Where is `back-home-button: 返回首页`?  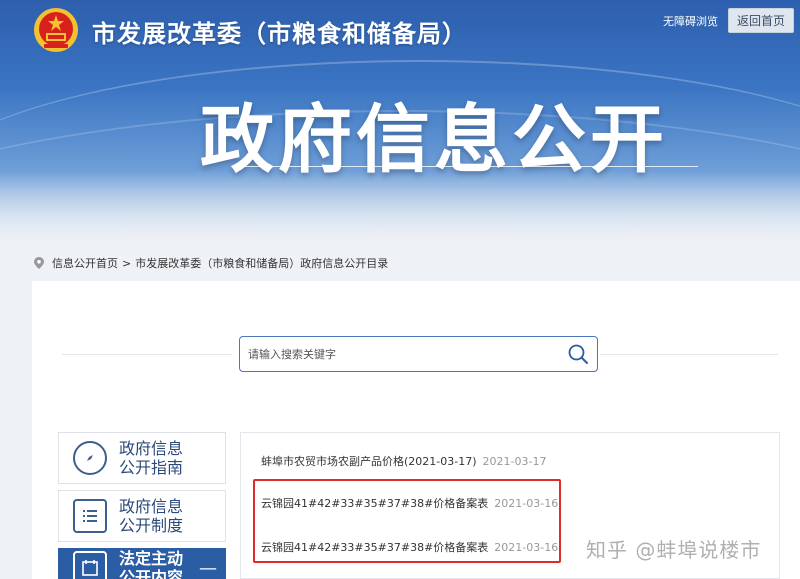 back-home-button: 返回首页 is located at coordinates (760, 20).